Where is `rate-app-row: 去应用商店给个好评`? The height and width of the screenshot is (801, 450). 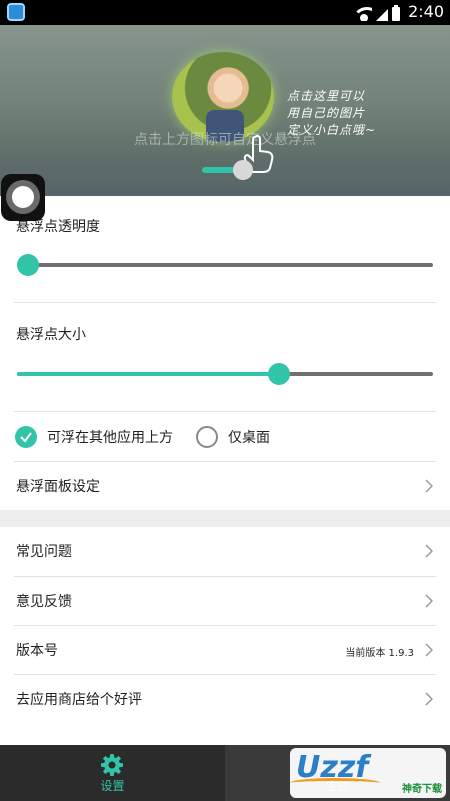
rate-app-row: 去应用商店给个好评 is located at coordinates (225, 699).